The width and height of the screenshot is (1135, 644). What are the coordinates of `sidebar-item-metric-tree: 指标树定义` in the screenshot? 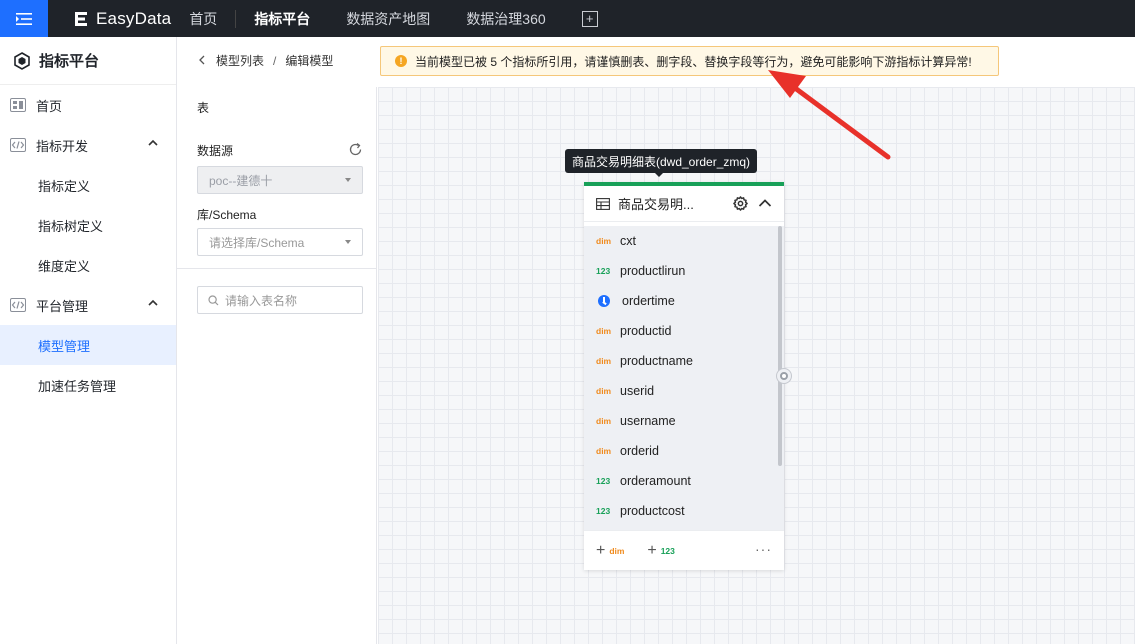 It's located at (88, 225).